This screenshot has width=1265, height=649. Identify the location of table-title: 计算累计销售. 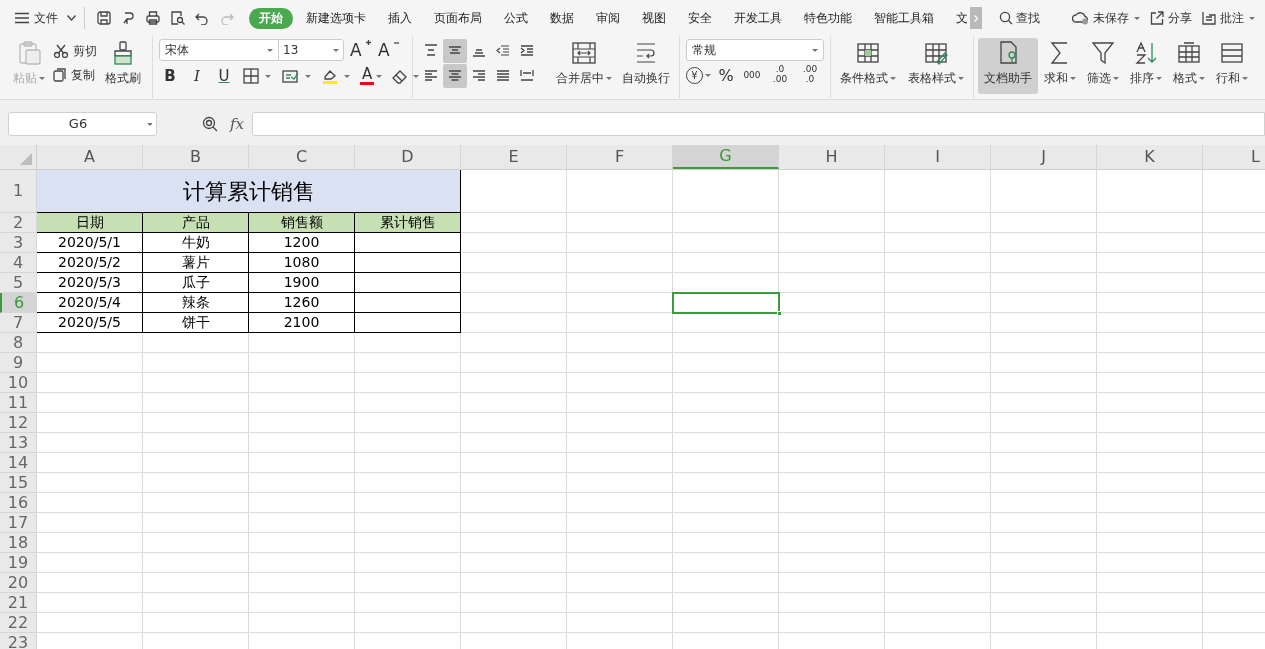
(249, 191).